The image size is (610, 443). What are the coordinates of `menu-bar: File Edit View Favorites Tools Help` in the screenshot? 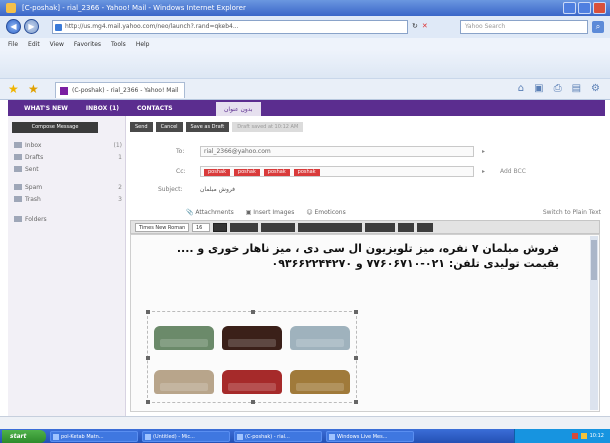 It's located at (305, 44).